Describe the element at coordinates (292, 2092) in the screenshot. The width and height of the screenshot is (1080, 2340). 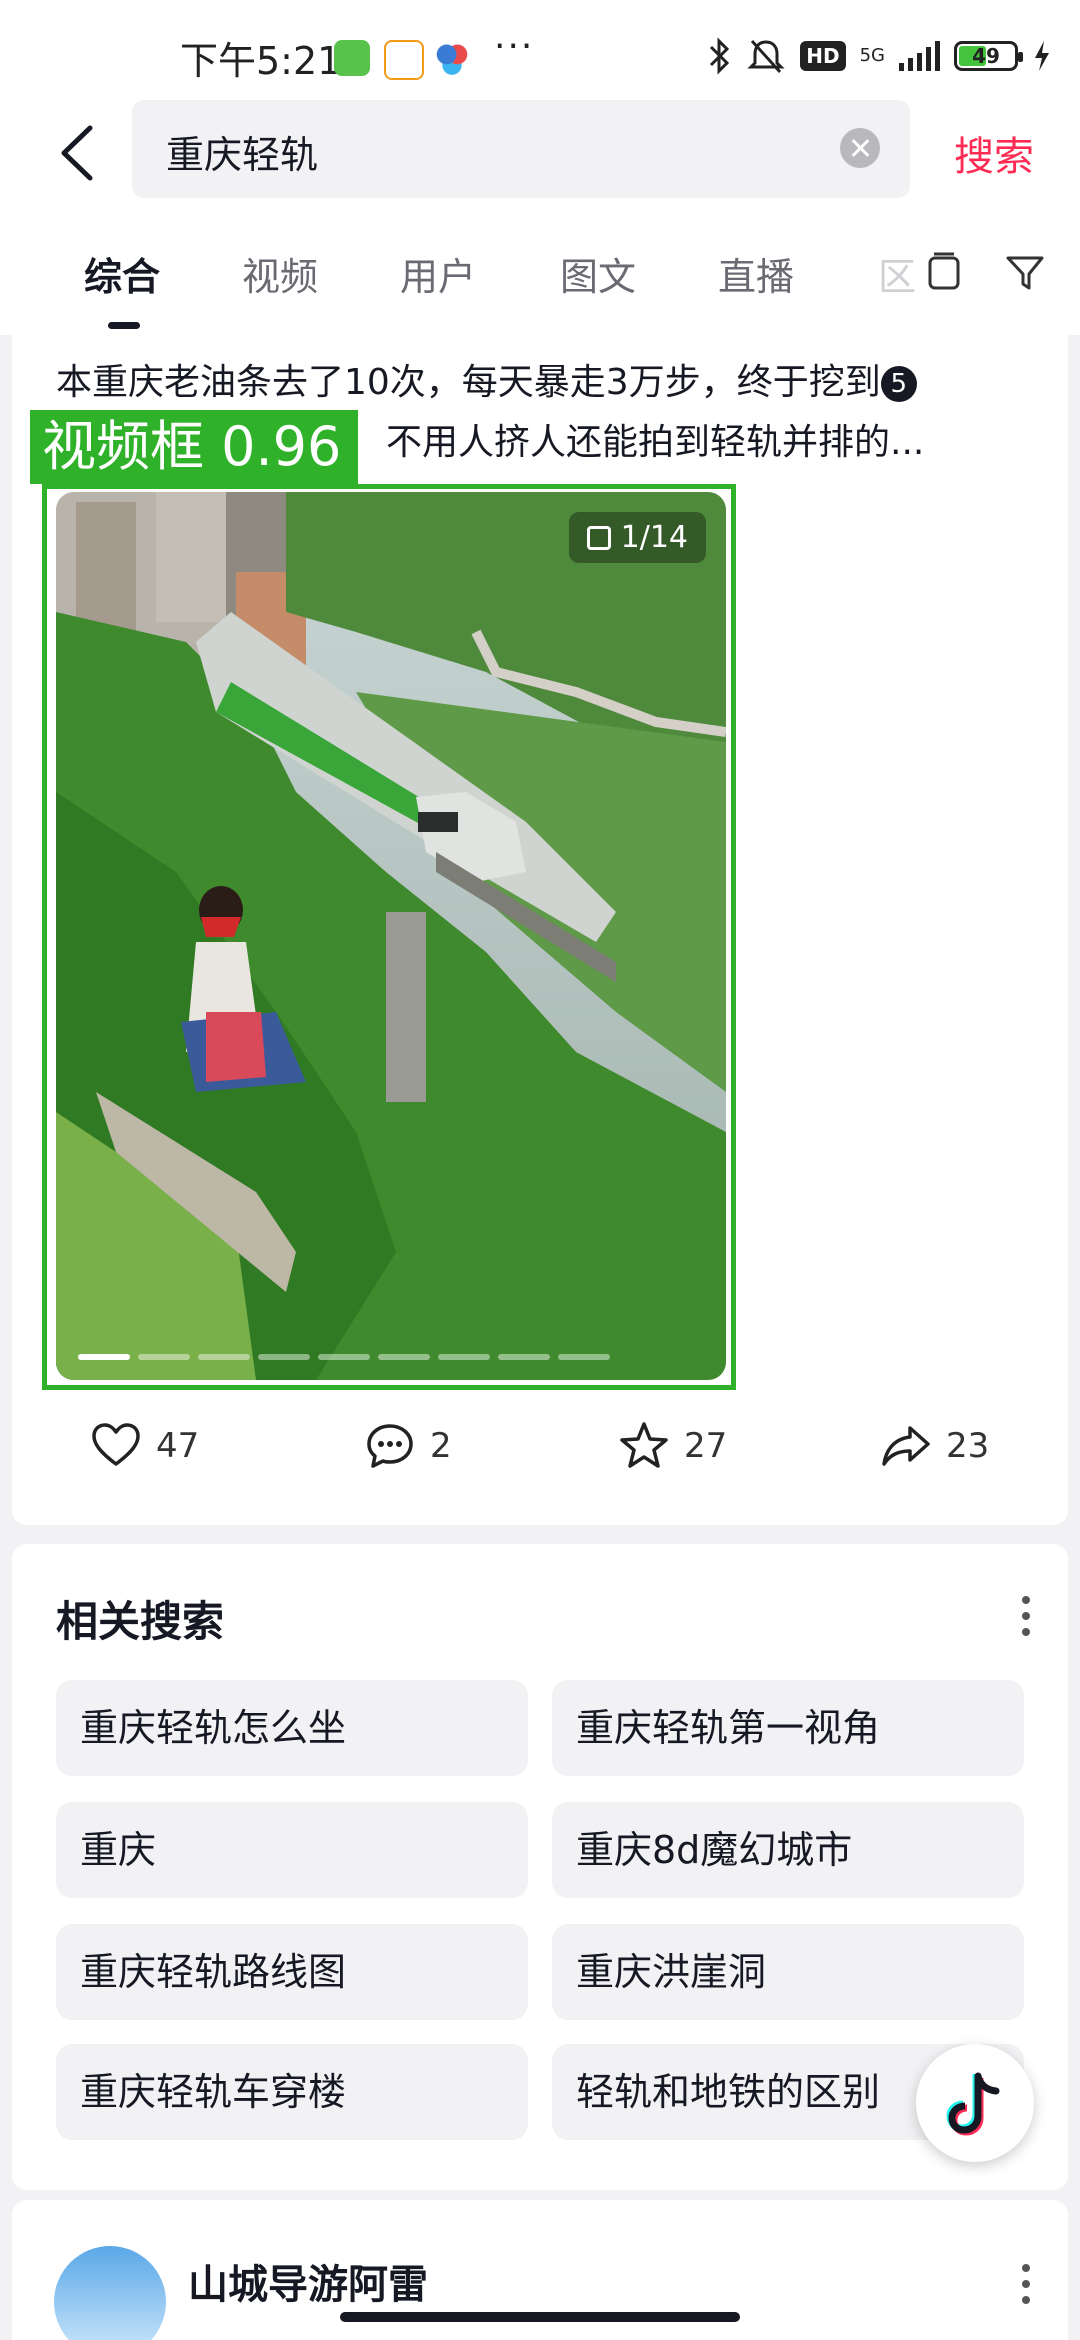
I see `related-chip: 重庆轻轨车穿楼` at that location.